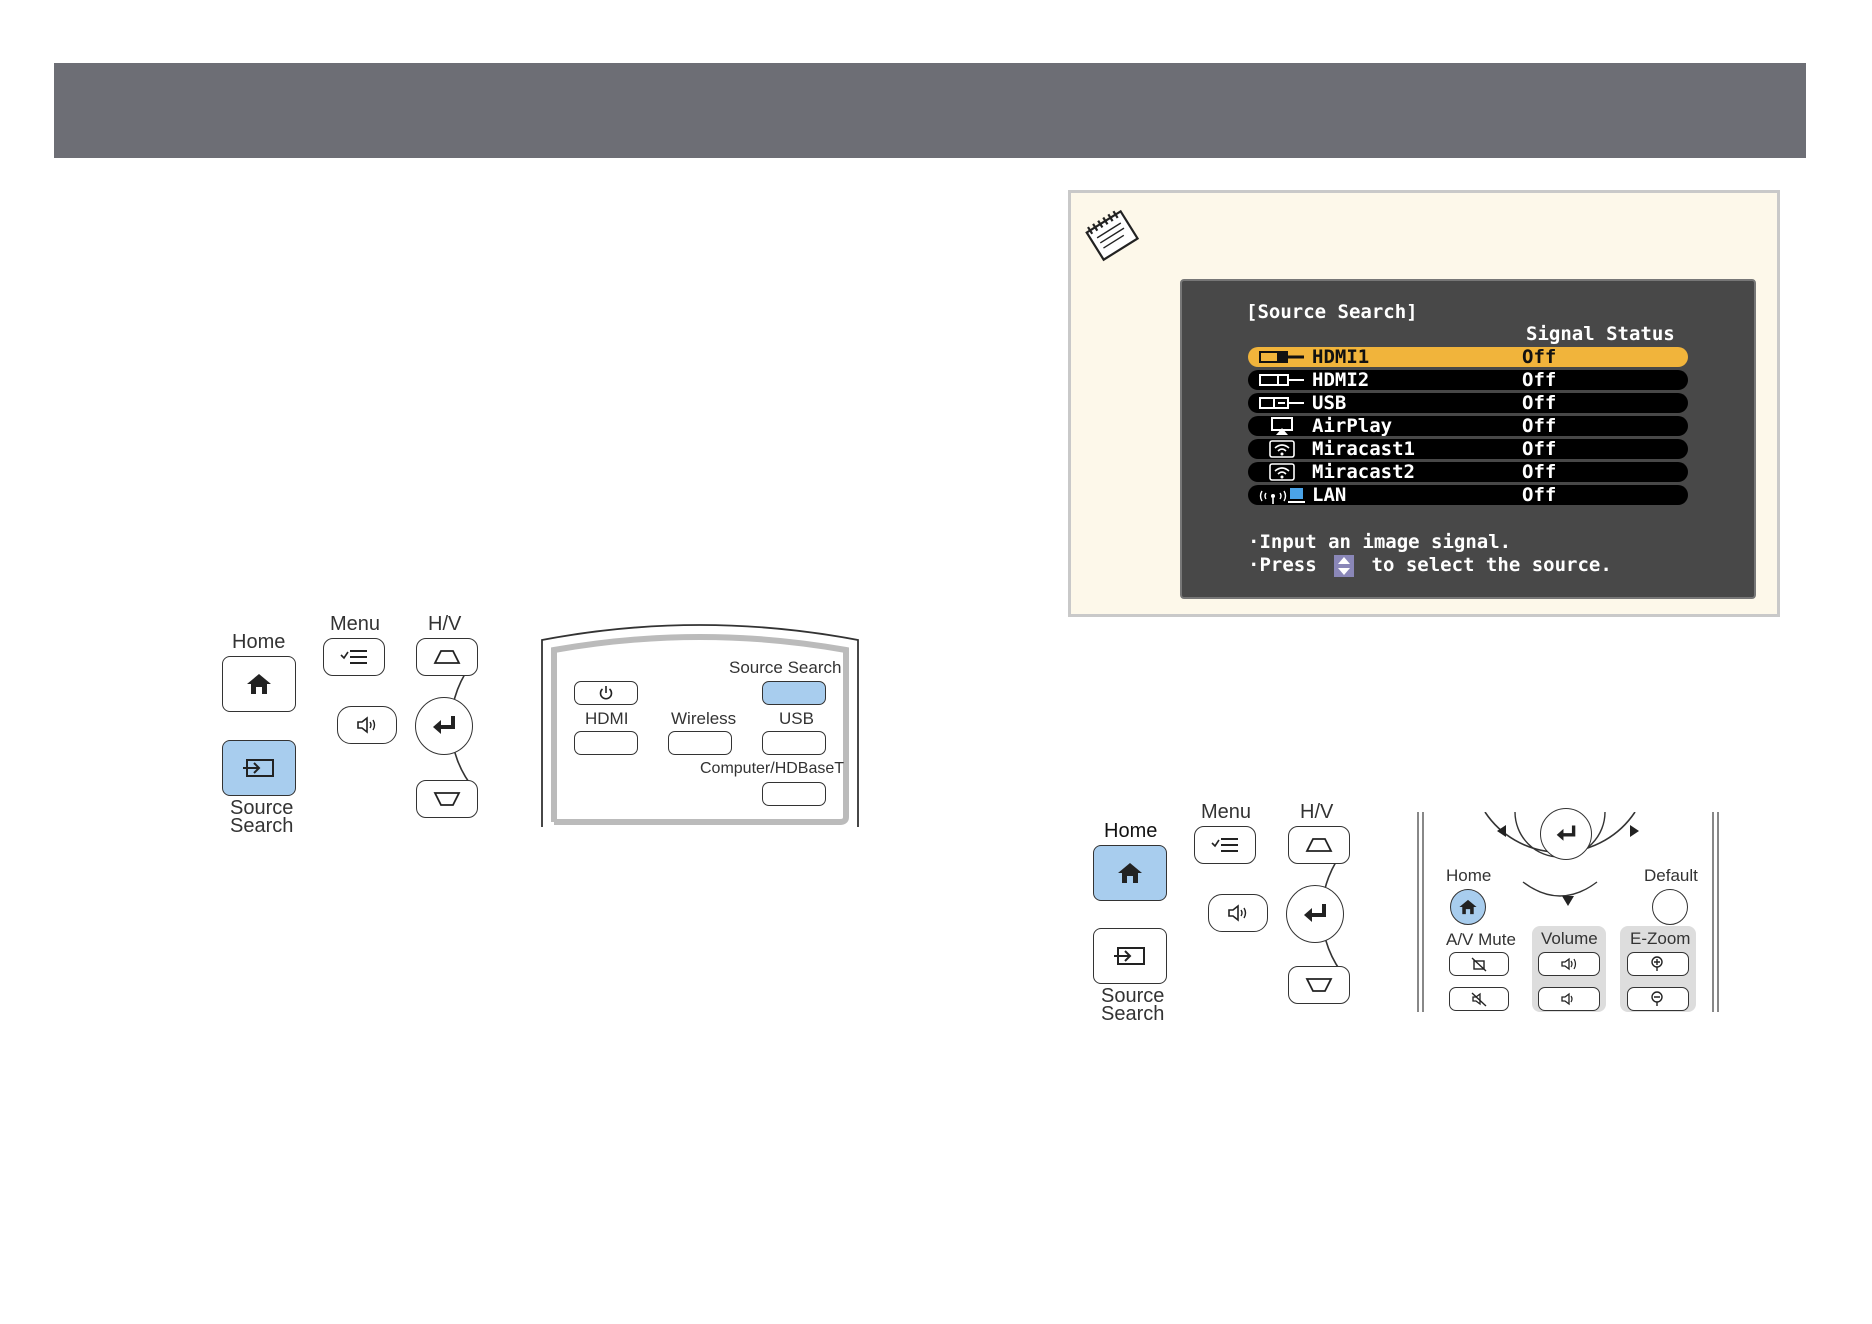 This screenshot has height=1324, width=1872. What do you see at coordinates (796, 718) in the screenshot?
I see `usb-label: USB` at bounding box center [796, 718].